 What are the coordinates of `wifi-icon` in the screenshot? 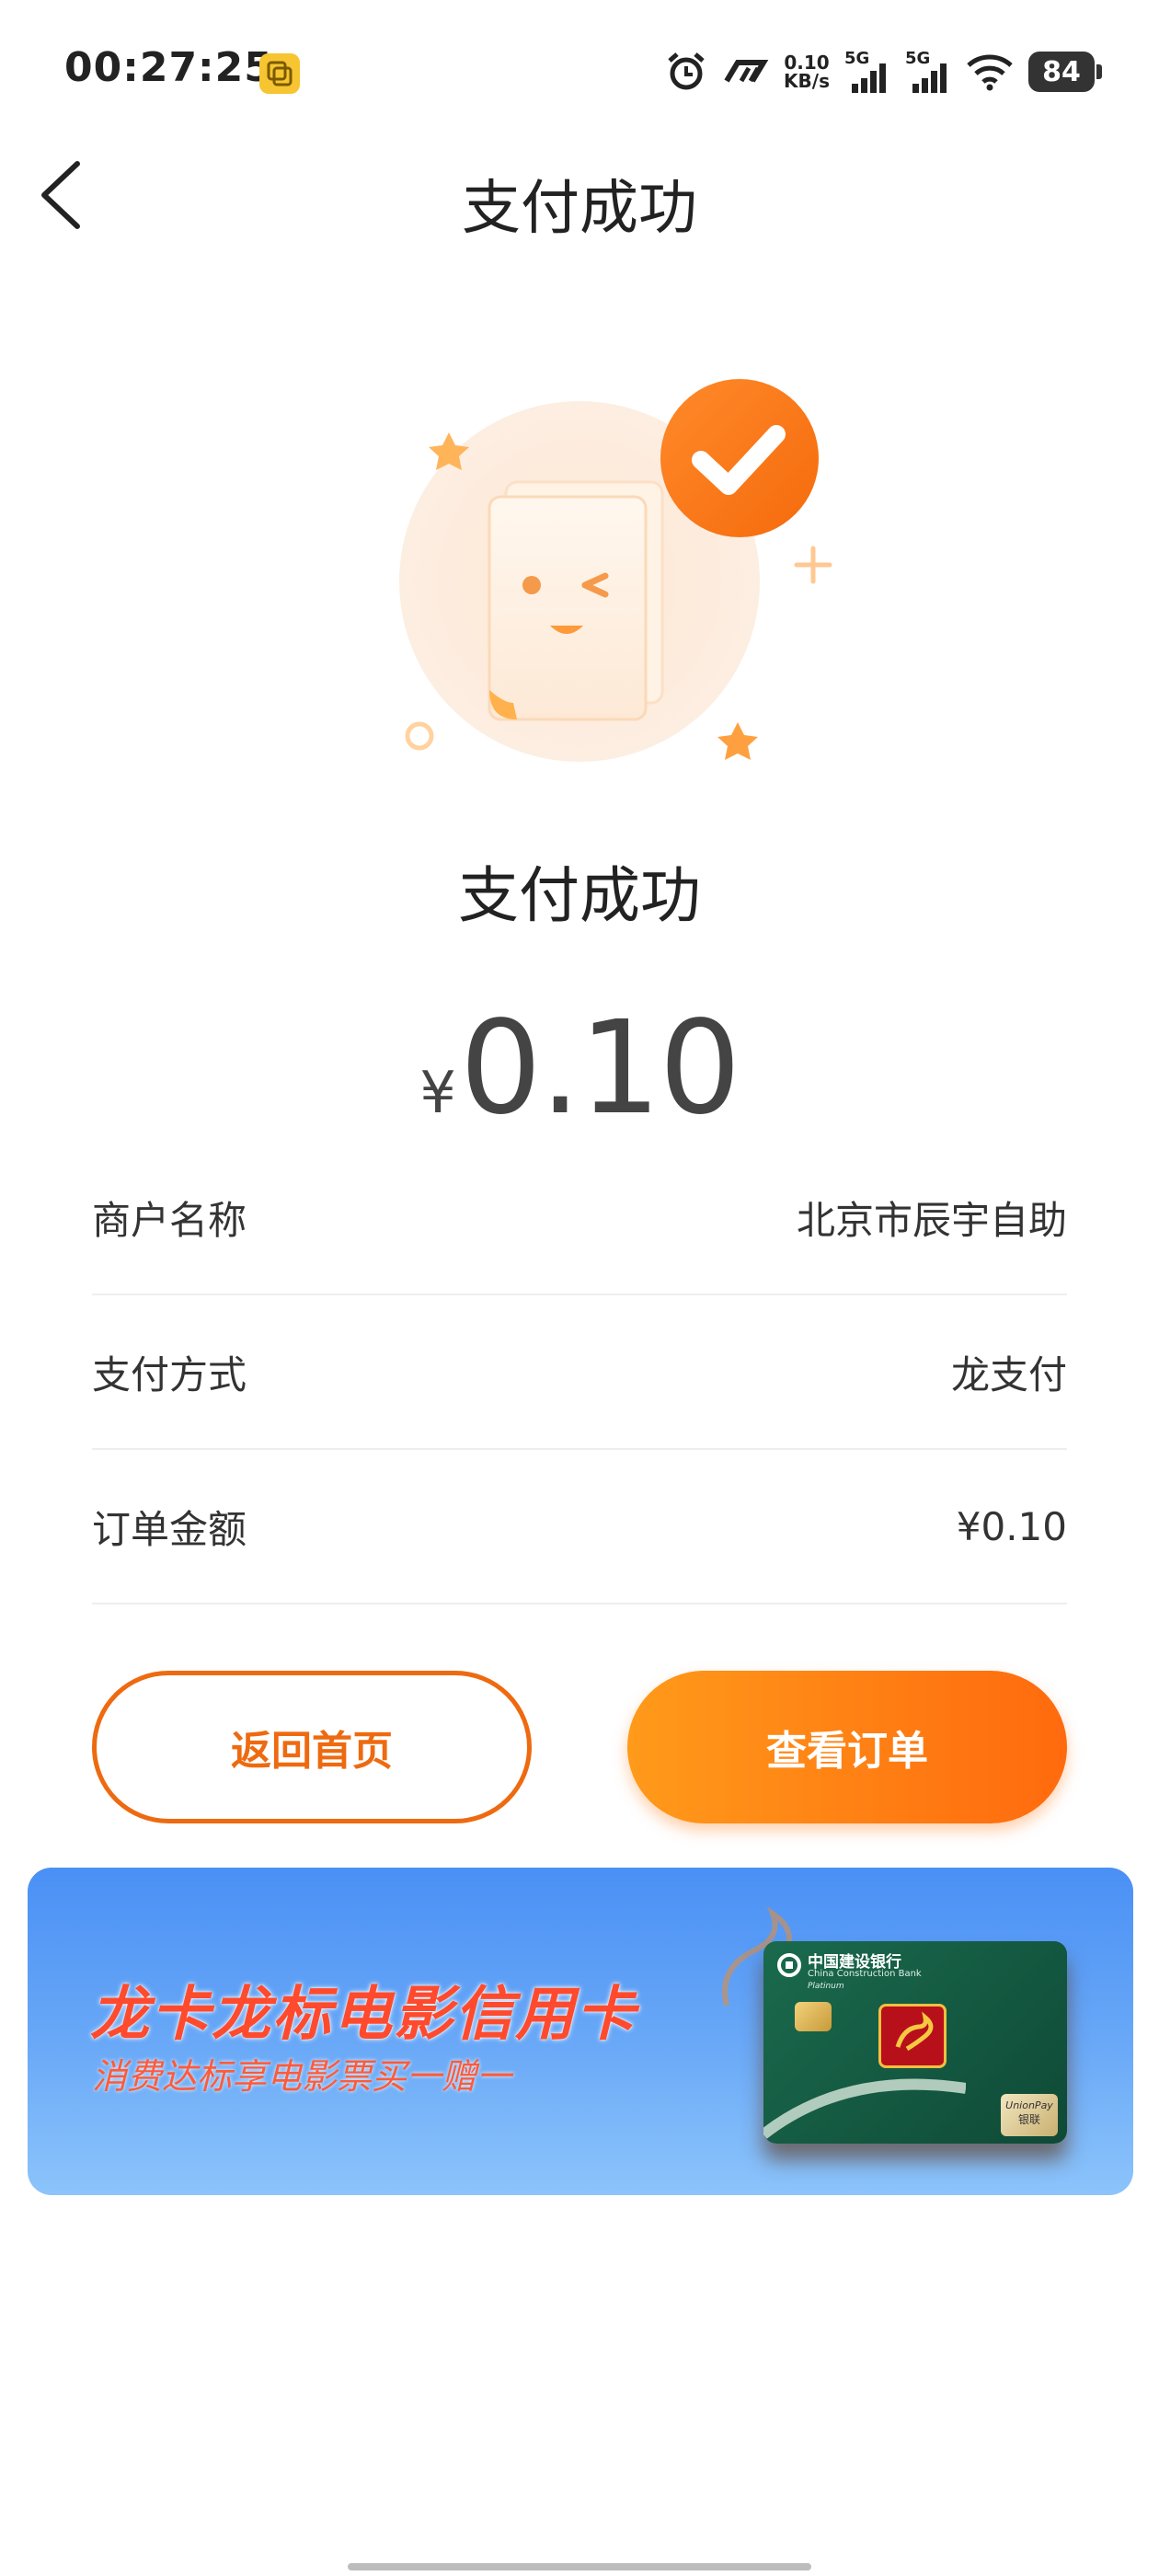 It's located at (990, 72).